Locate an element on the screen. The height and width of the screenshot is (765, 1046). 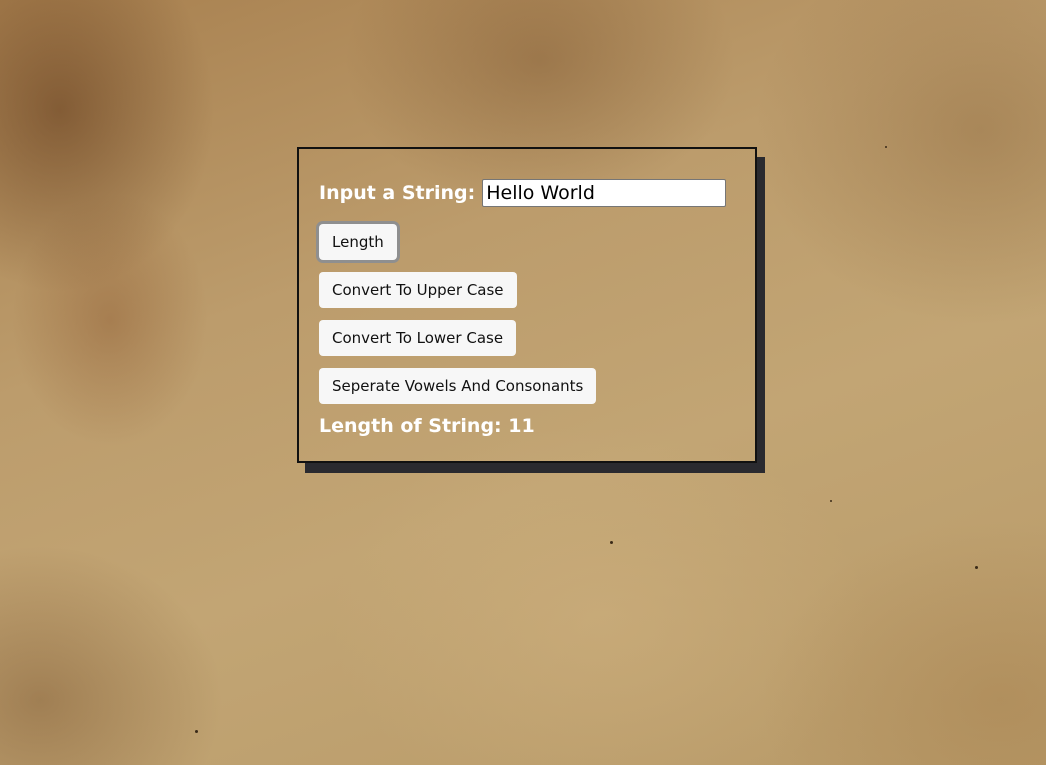
separate-vowels-button: Seperate Vowels And Consonants is located at coordinates (458, 386).